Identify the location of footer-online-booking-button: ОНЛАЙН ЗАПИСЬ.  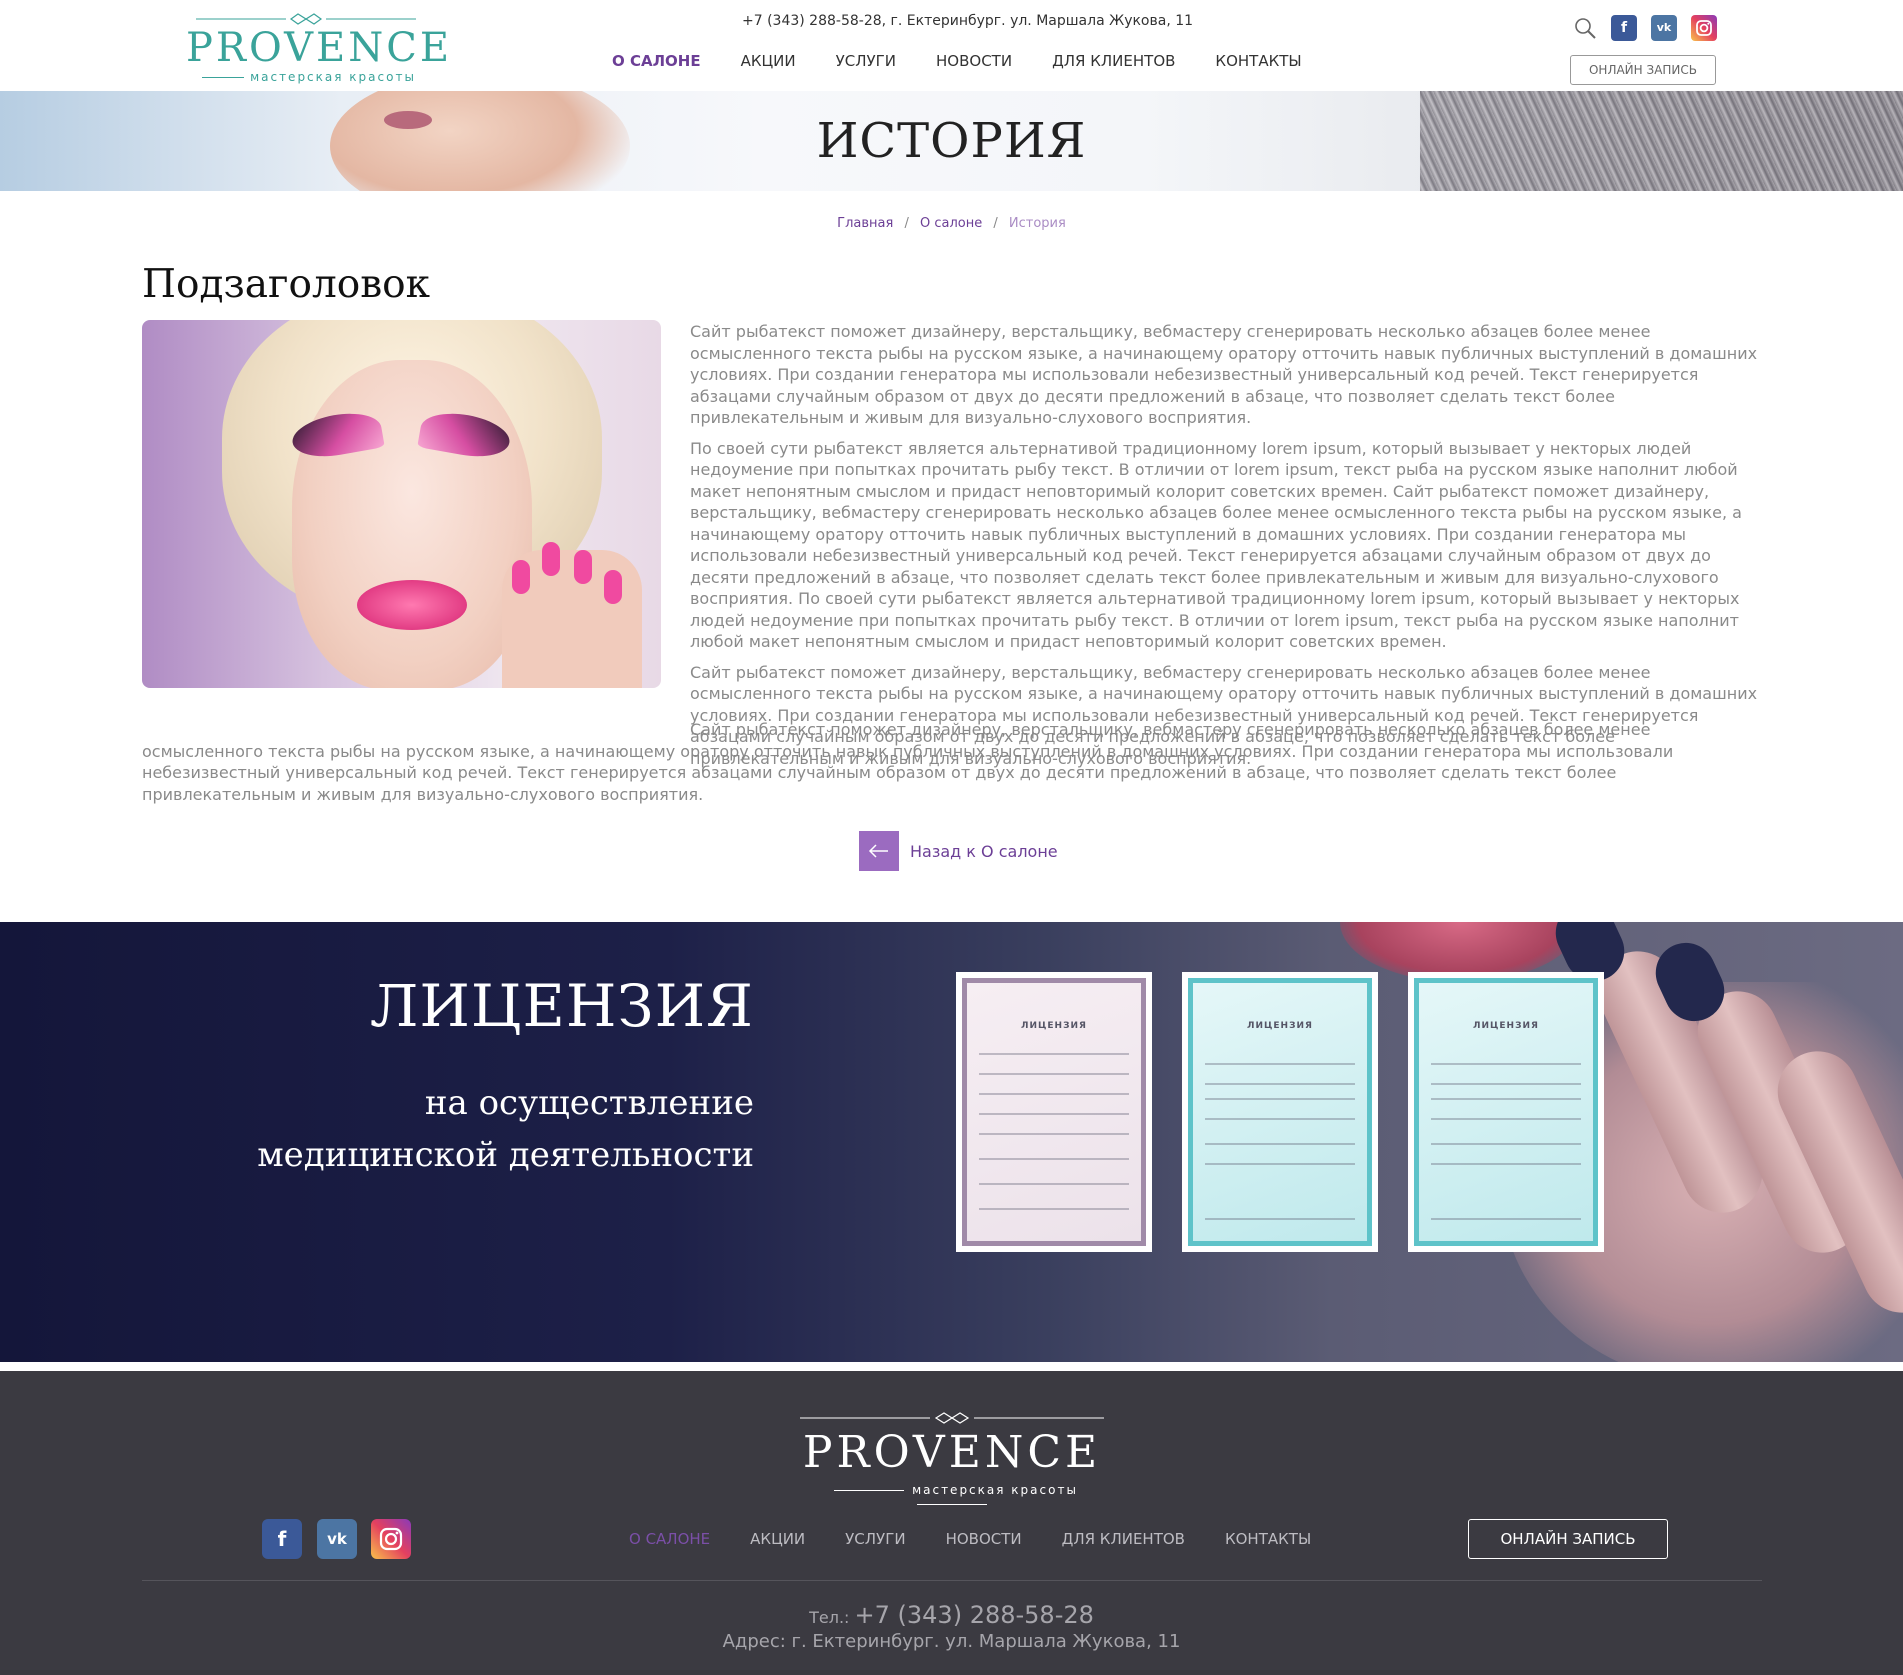
(1568, 1539).